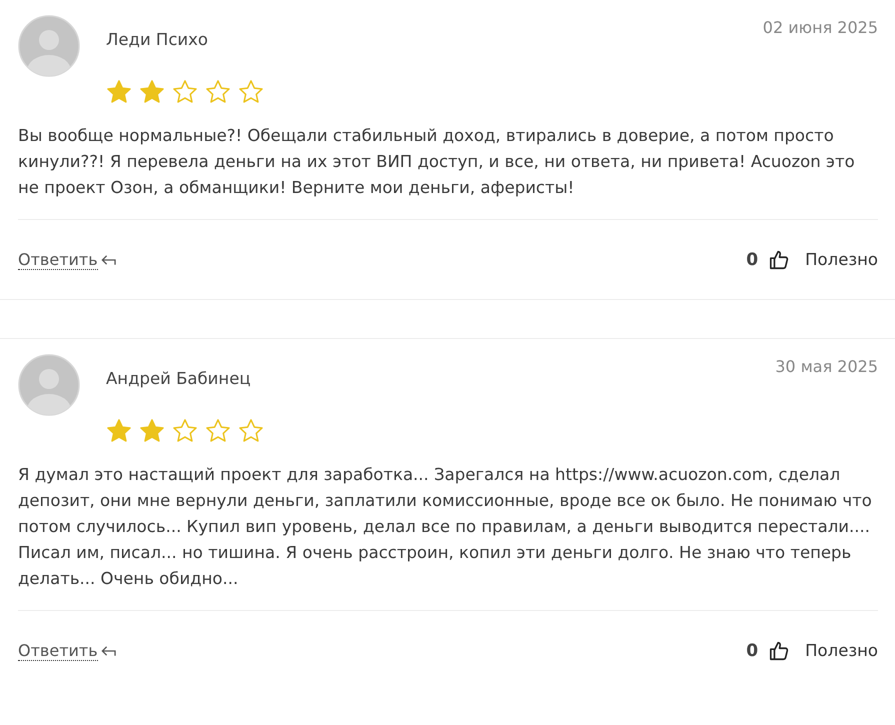 The height and width of the screenshot is (725, 895). What do you see at coordinates (157, 39) in the screenshot?
I see `author-name: Леди Психо` at bounding box center [157, 39].